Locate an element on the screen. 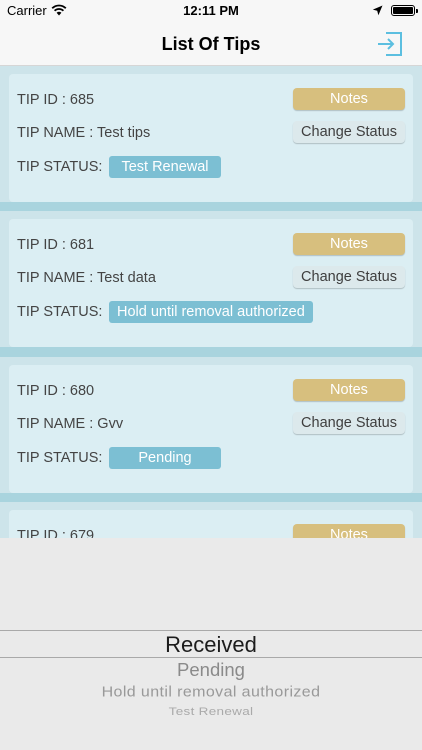 This screenshot has height=750, width=422. tip-id: TIP ID : 681 is located at coordinates (56, 245).